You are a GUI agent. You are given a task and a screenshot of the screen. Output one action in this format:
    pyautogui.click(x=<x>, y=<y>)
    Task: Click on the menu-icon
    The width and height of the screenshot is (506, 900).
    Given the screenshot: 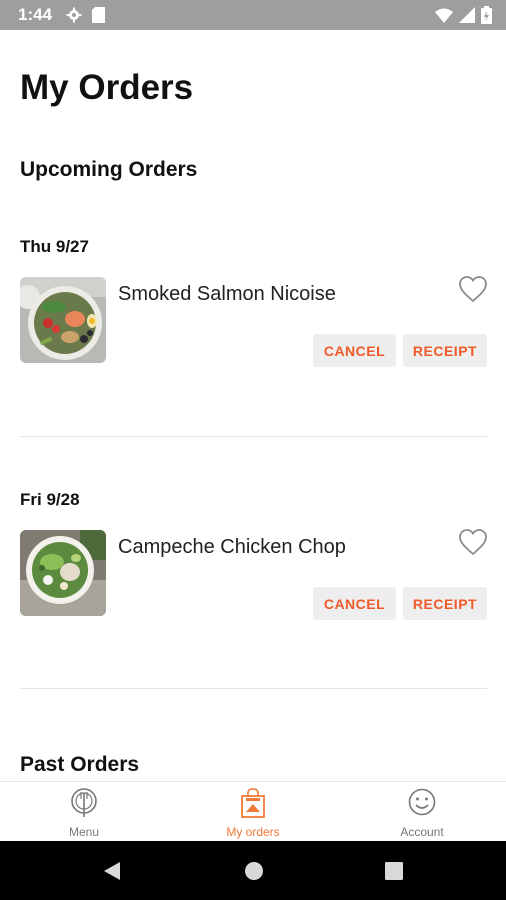 What is the action you would take?
    pyautogui.click(x=84, y=802)
    